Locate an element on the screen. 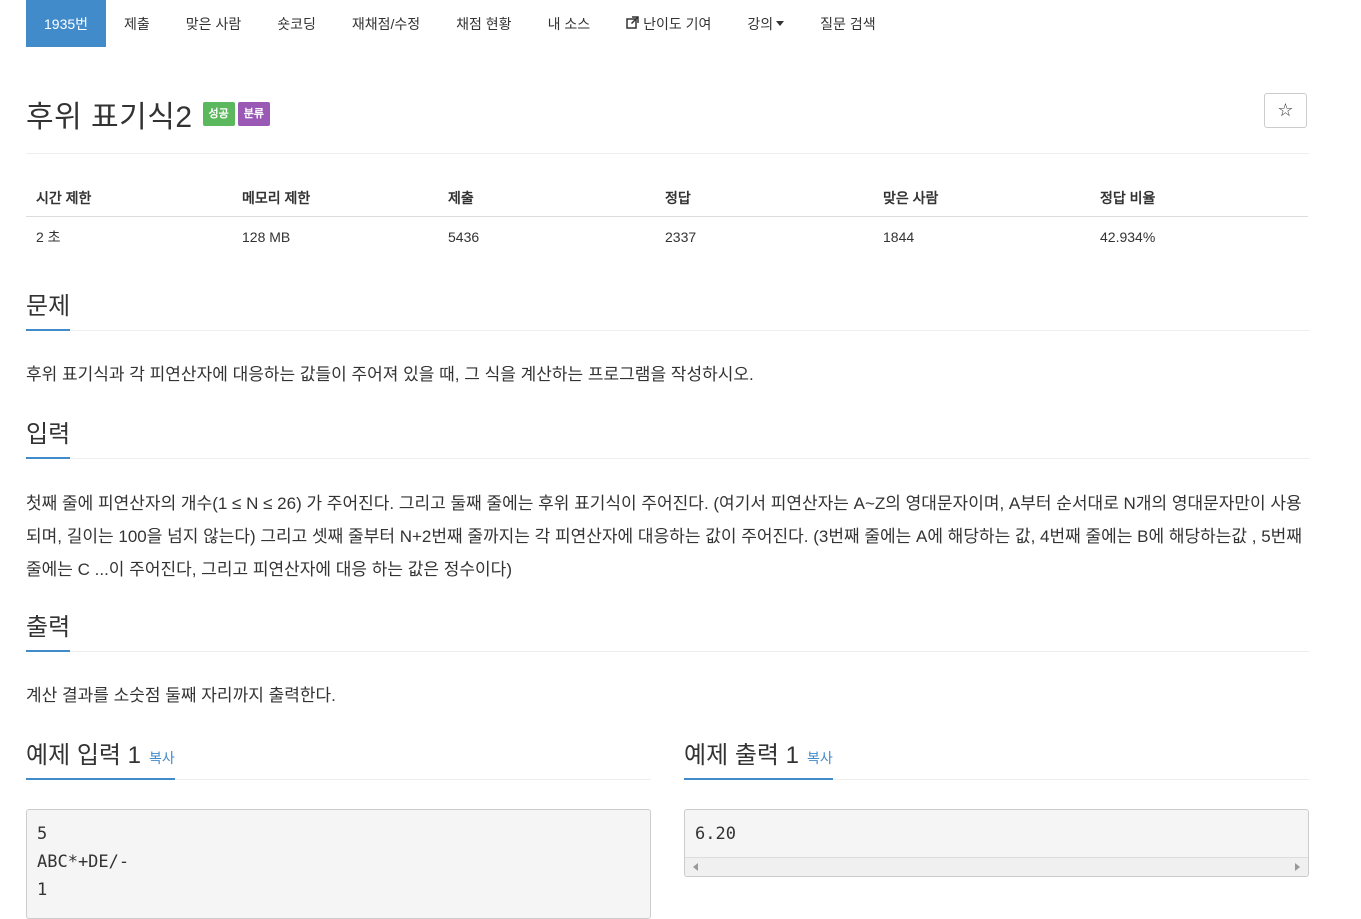  success-badge: 성공 is located at coordinates (218, 114).